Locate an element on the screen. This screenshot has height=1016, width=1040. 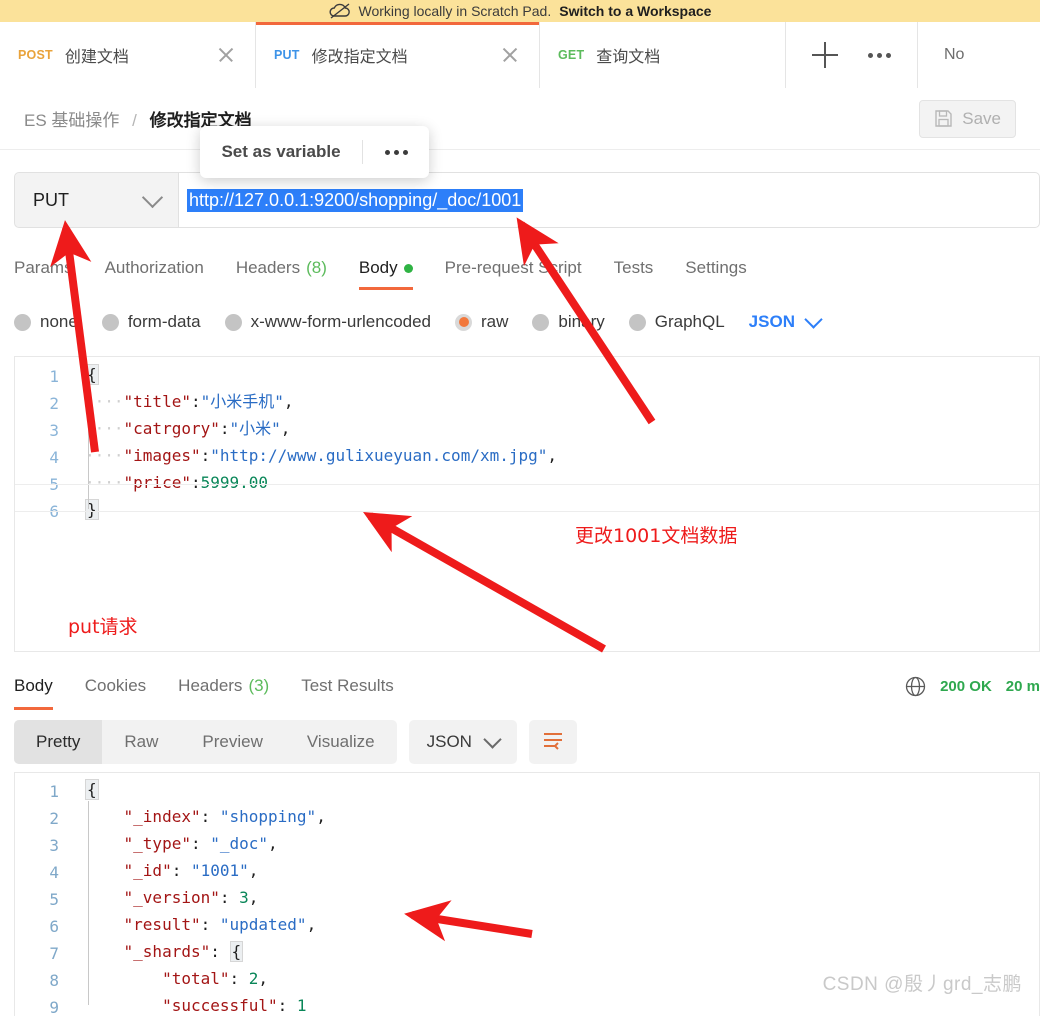
annotation-put-request: put请求 is located at coordinates (103, 627).